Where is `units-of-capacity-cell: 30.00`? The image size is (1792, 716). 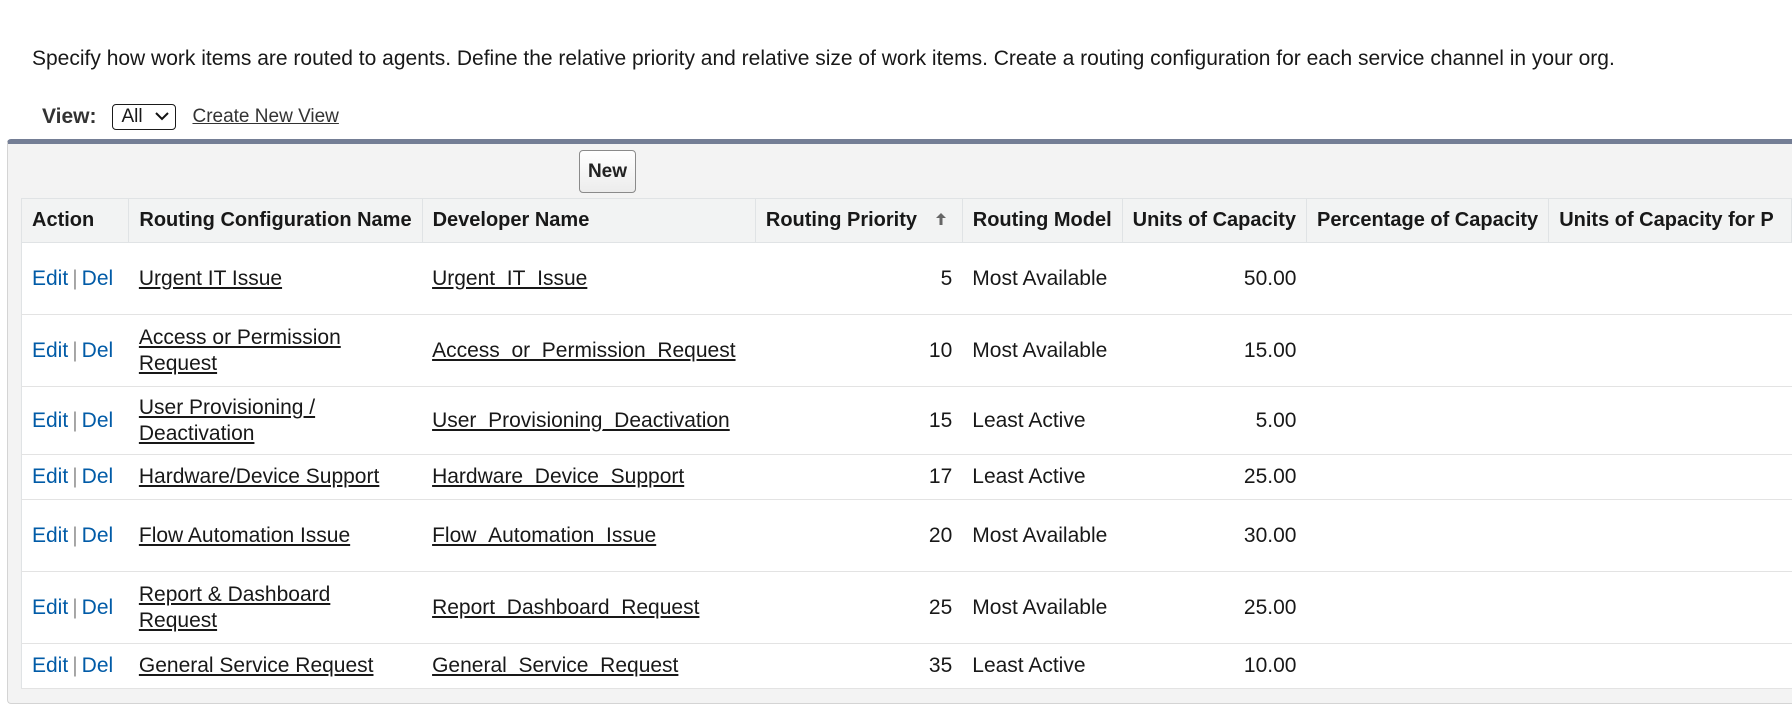
units-of-capacity-cell: 30.00 is located at coordinates (1214, 535).